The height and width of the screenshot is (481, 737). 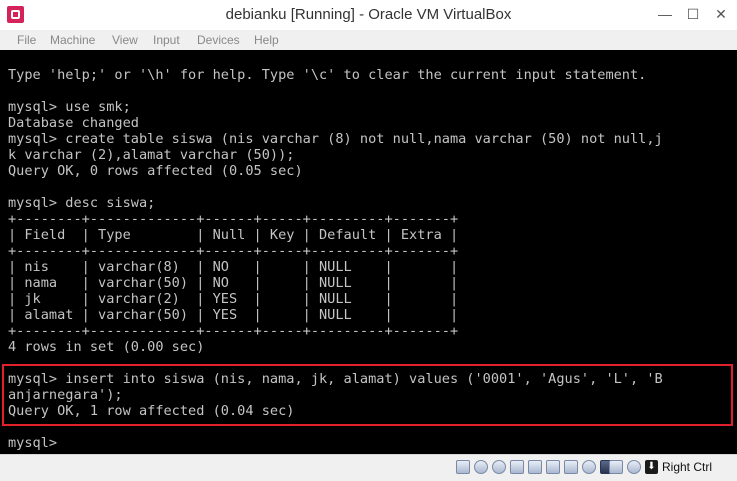 I want to click on menu-bar: File Machine View Input Devices Help, so click(x=368, y=40).